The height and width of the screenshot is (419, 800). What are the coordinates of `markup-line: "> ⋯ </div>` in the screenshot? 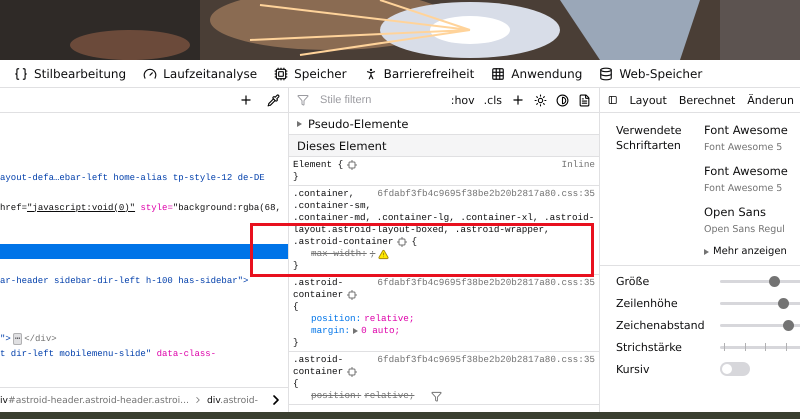 It's located at (144, 339).